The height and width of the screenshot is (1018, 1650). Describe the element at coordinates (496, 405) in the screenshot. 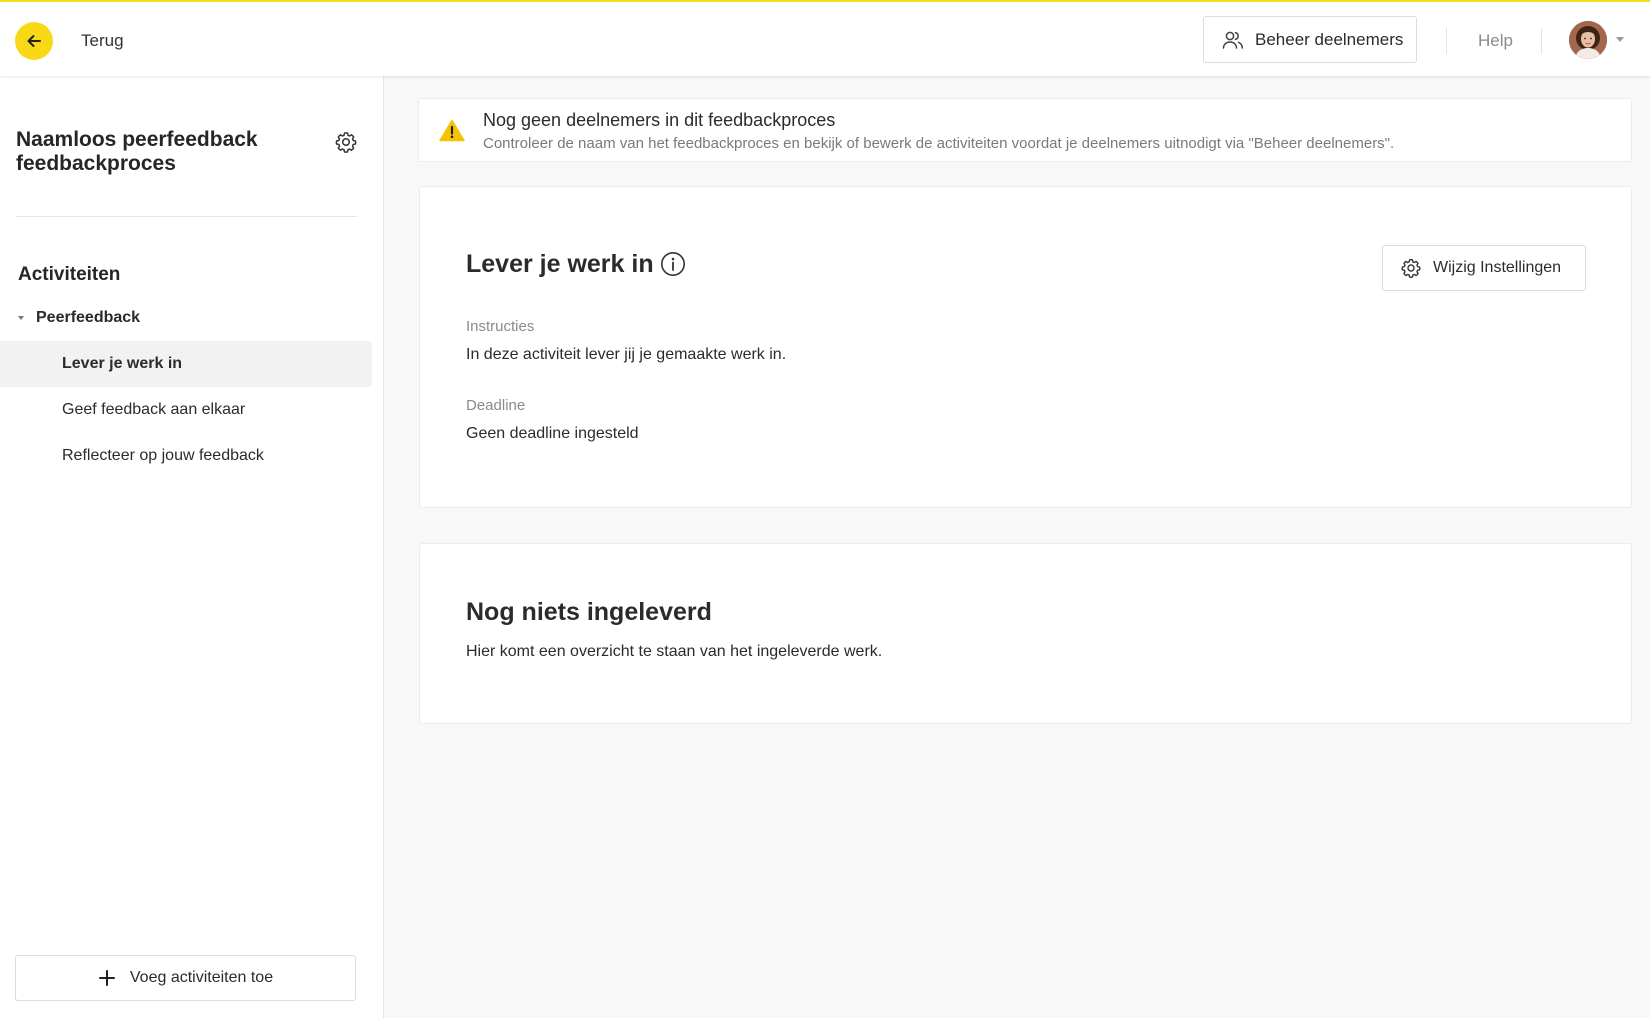

I see `deadline-label: Deadline` at that location.